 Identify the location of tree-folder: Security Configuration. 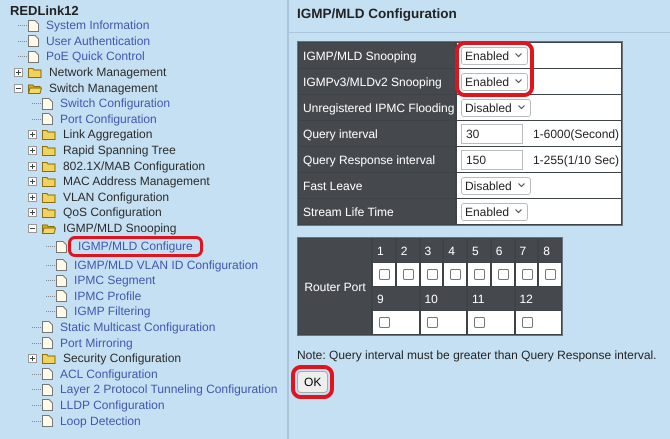
(122, 358).